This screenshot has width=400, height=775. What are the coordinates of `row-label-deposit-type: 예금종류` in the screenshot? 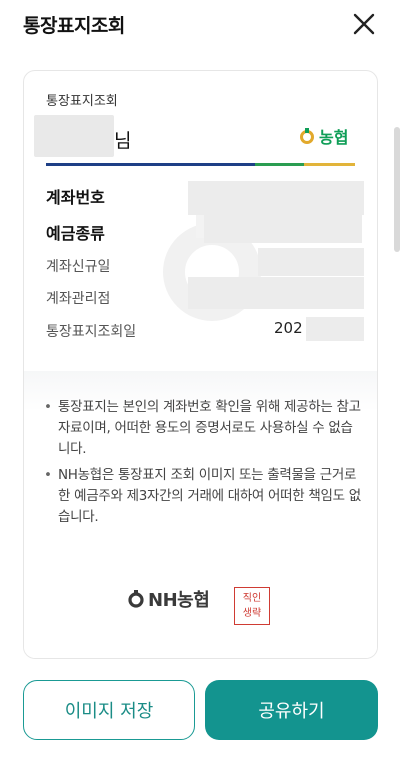 It's located at (75, 233).